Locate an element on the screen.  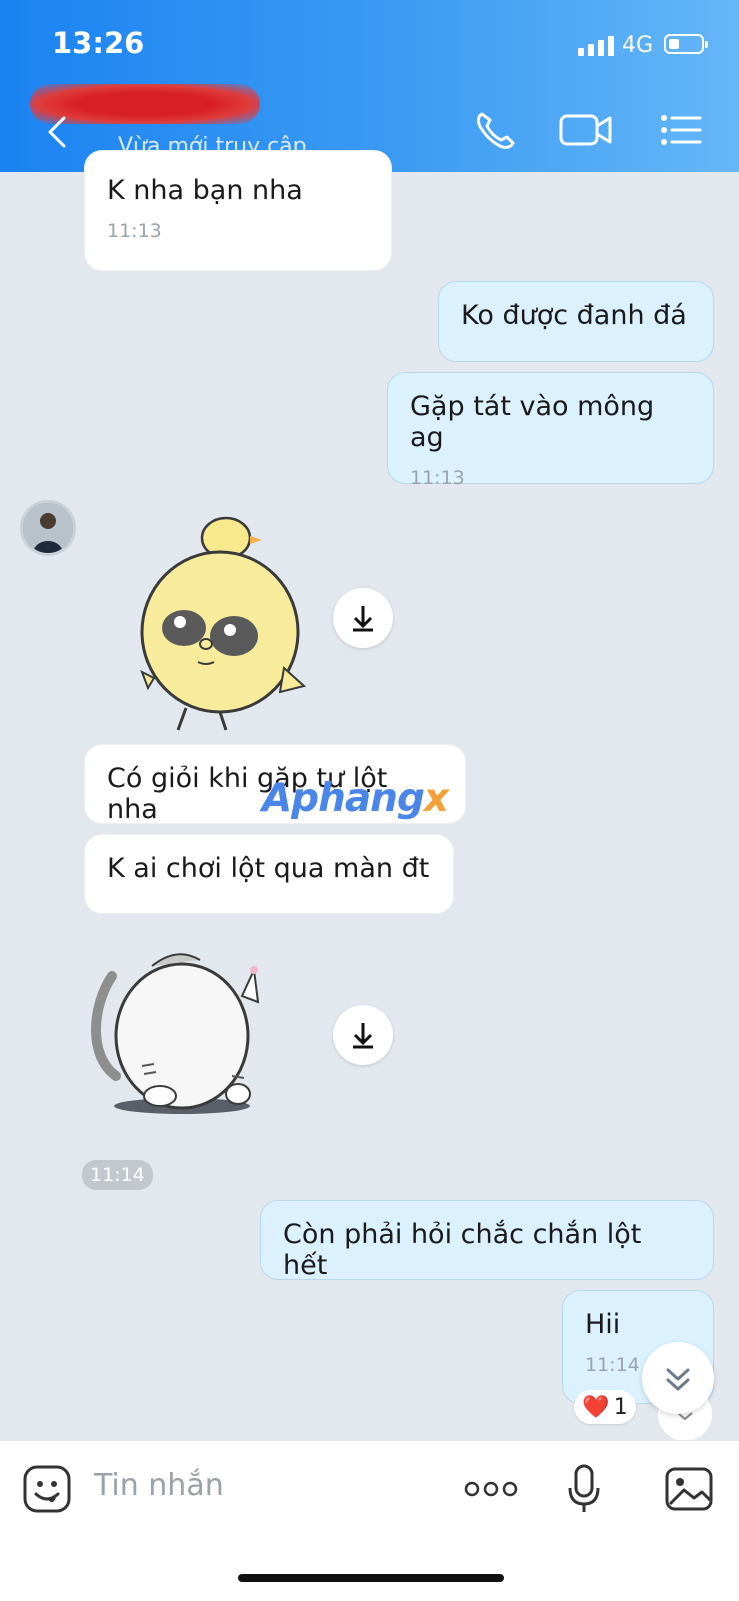
message-bubble-incoming: K ai chơi lột qua màn đt is located at coordinates (269, 874).